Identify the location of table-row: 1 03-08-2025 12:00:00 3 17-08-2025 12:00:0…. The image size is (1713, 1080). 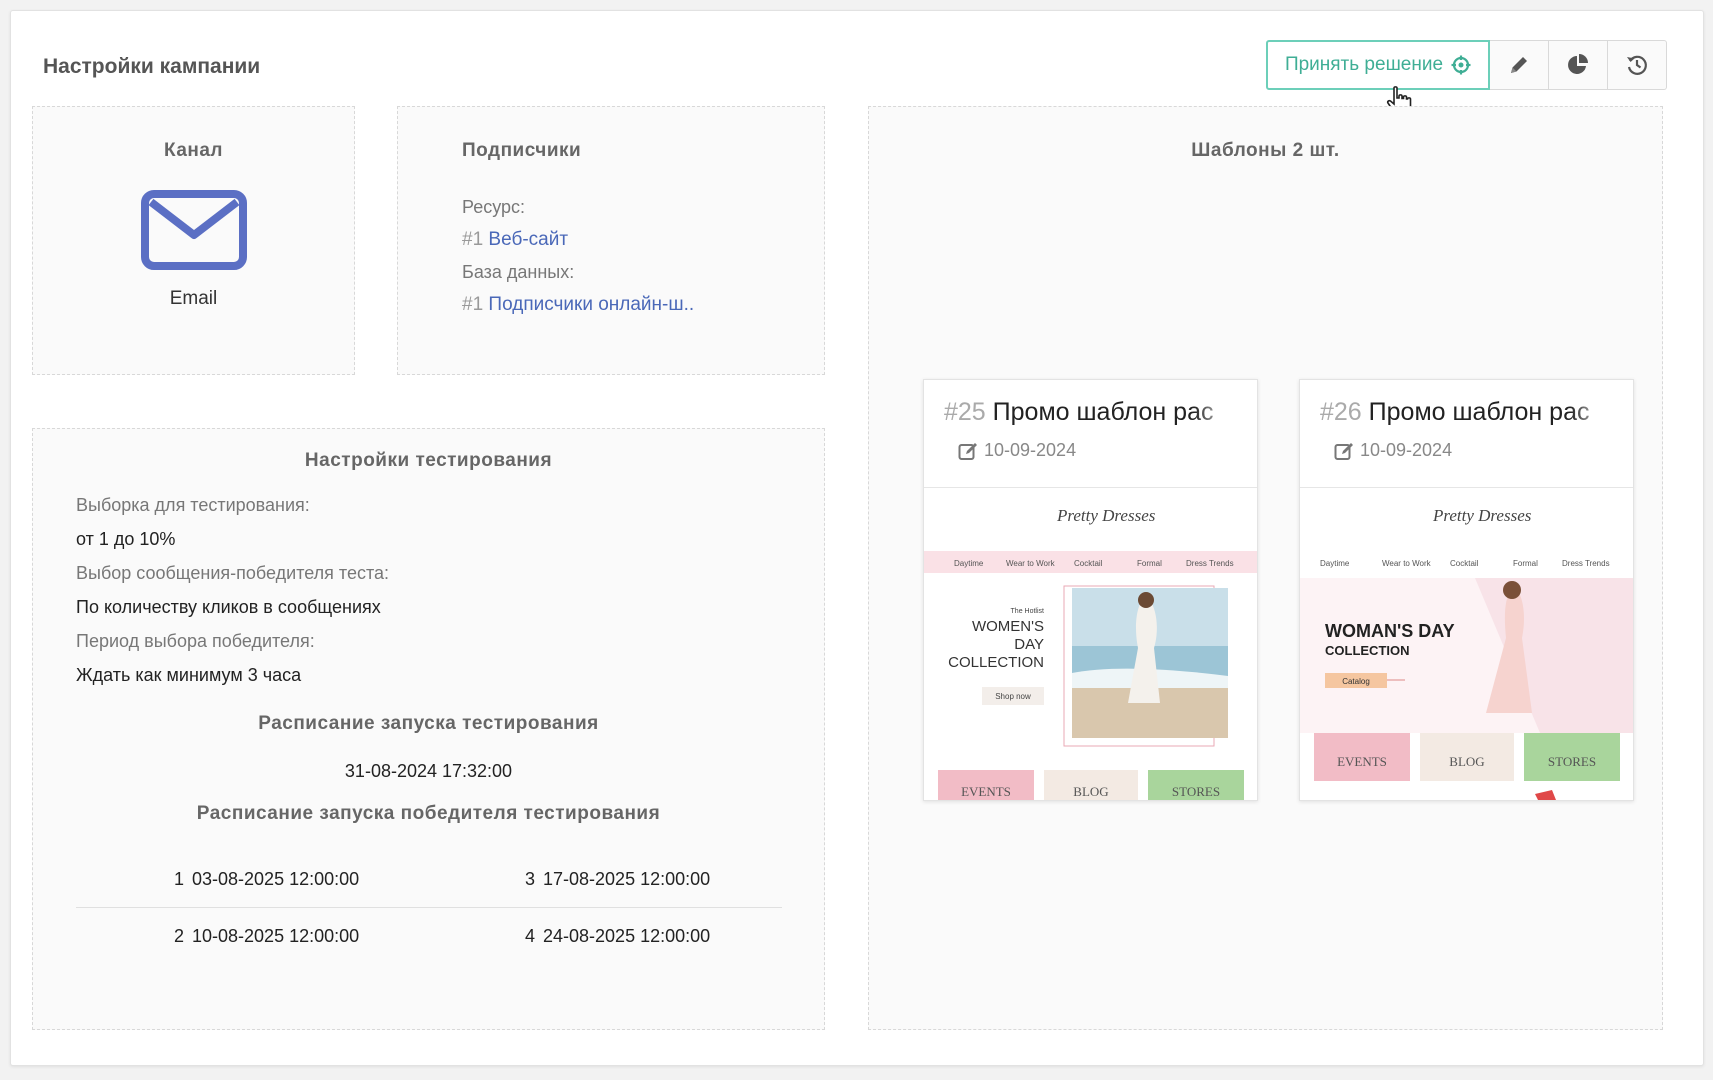
(429, 879).